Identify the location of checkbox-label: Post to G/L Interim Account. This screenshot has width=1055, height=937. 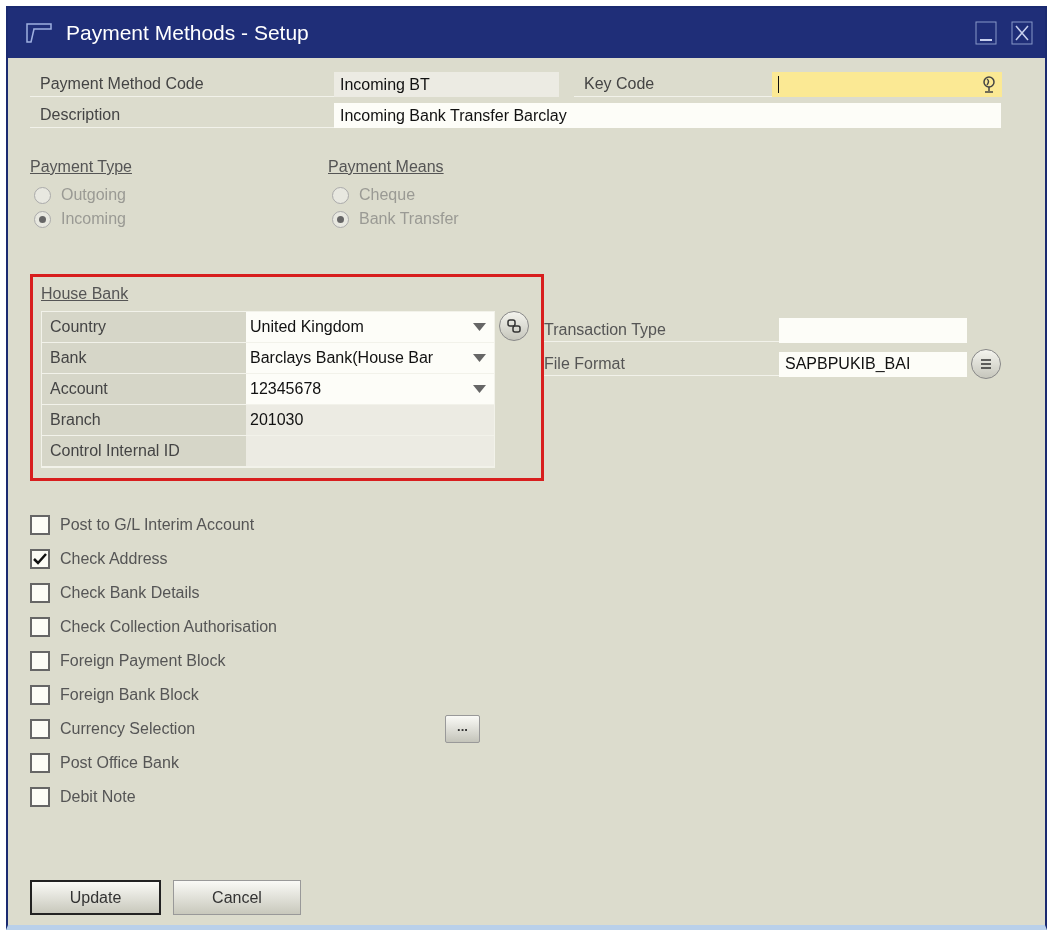
(158, 525).